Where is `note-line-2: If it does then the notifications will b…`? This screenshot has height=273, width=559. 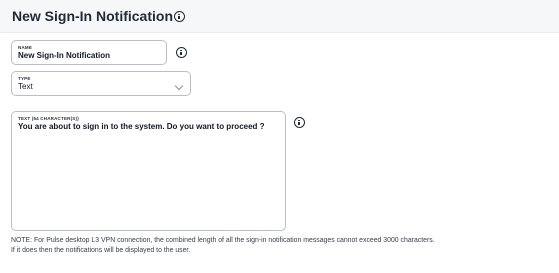
note-line-2: If it does then the notifications will b… is located at coordinates (101, 250).